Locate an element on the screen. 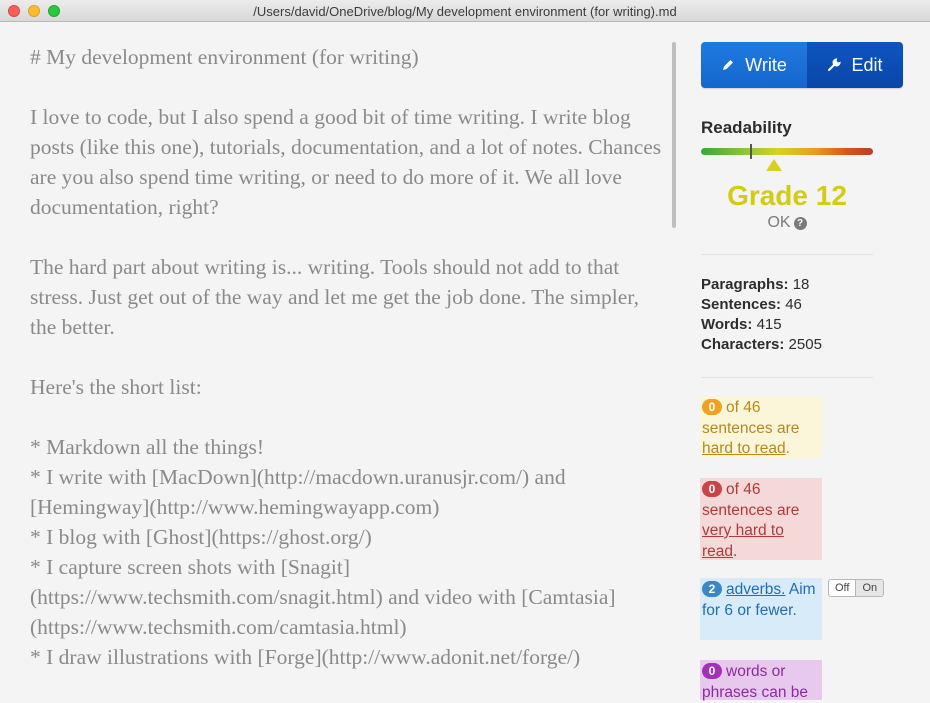 Image resolution: width=930 pixels, height=703 pixels. phrases-count-badge: 0 is located at coordinates (712, 671).